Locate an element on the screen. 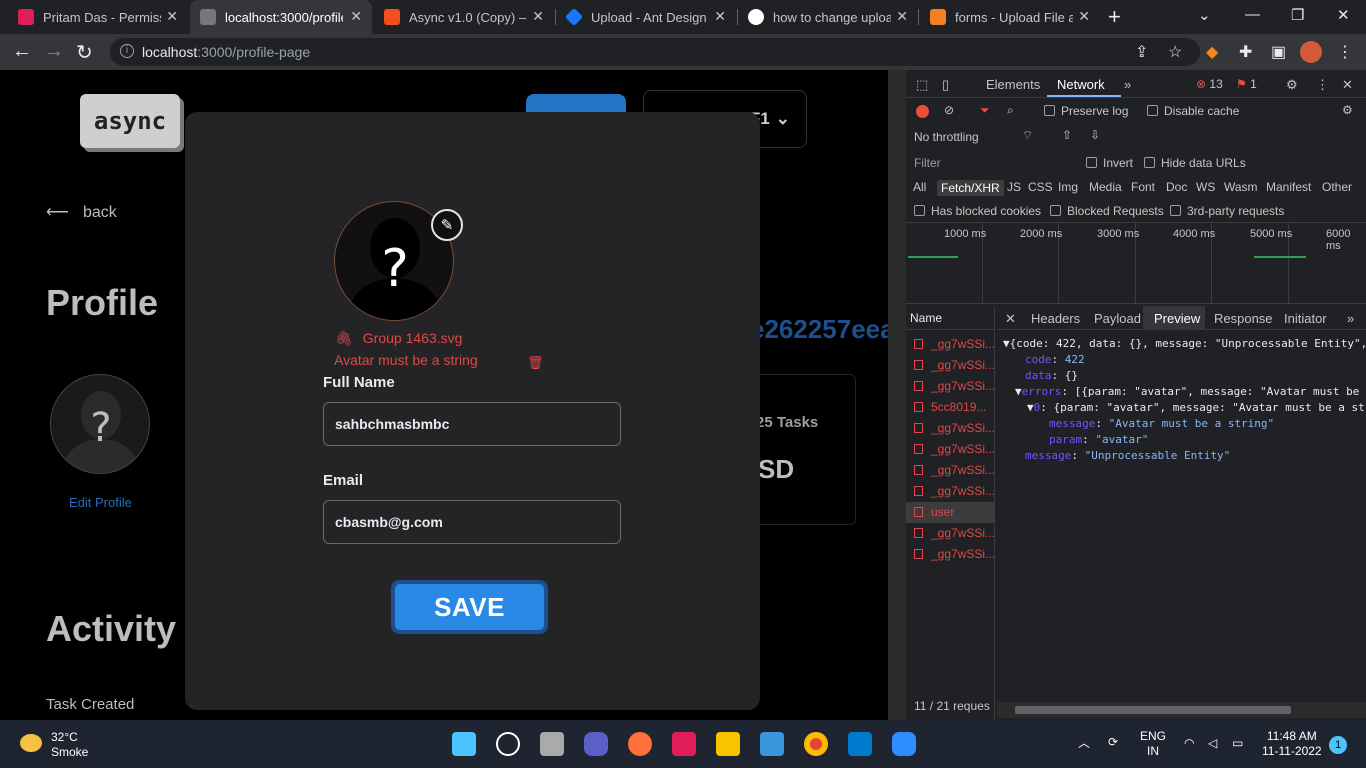  error-badge: ⊗ 13 is located at coordinates (1209, 84).